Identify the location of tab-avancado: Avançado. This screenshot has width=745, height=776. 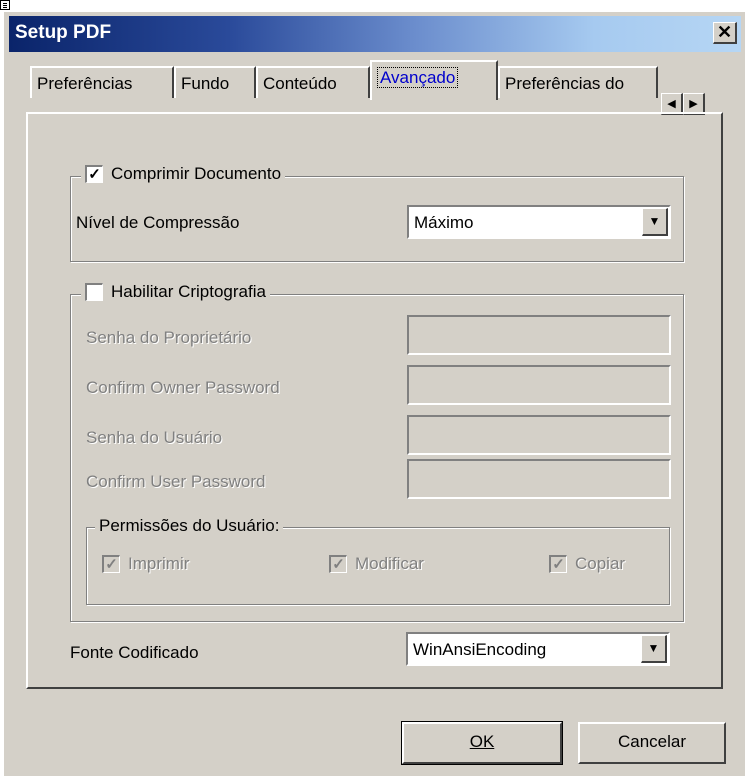
(434, 80).